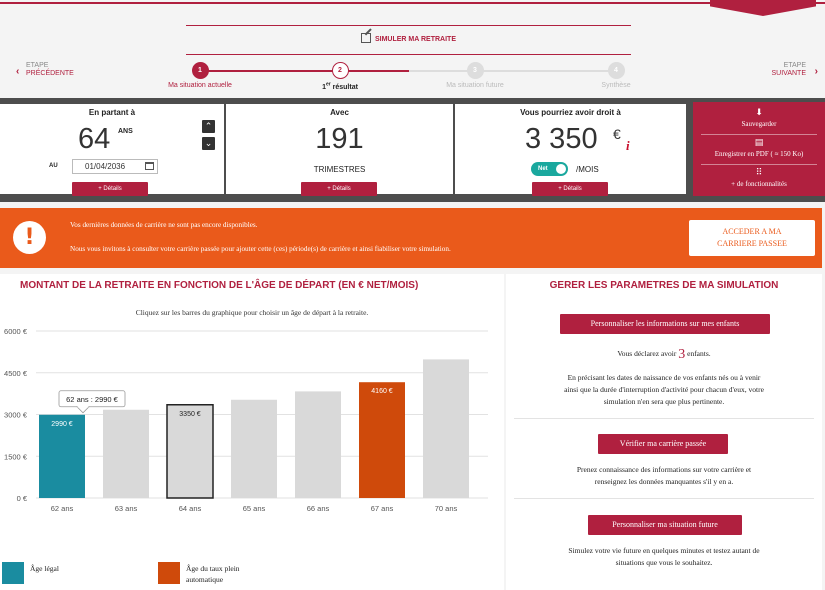 The image size is (825, 590). I want to click on save-pdf-label: Enregistrer en PDF ( ≈ 150 Ko), so click(759, 154).